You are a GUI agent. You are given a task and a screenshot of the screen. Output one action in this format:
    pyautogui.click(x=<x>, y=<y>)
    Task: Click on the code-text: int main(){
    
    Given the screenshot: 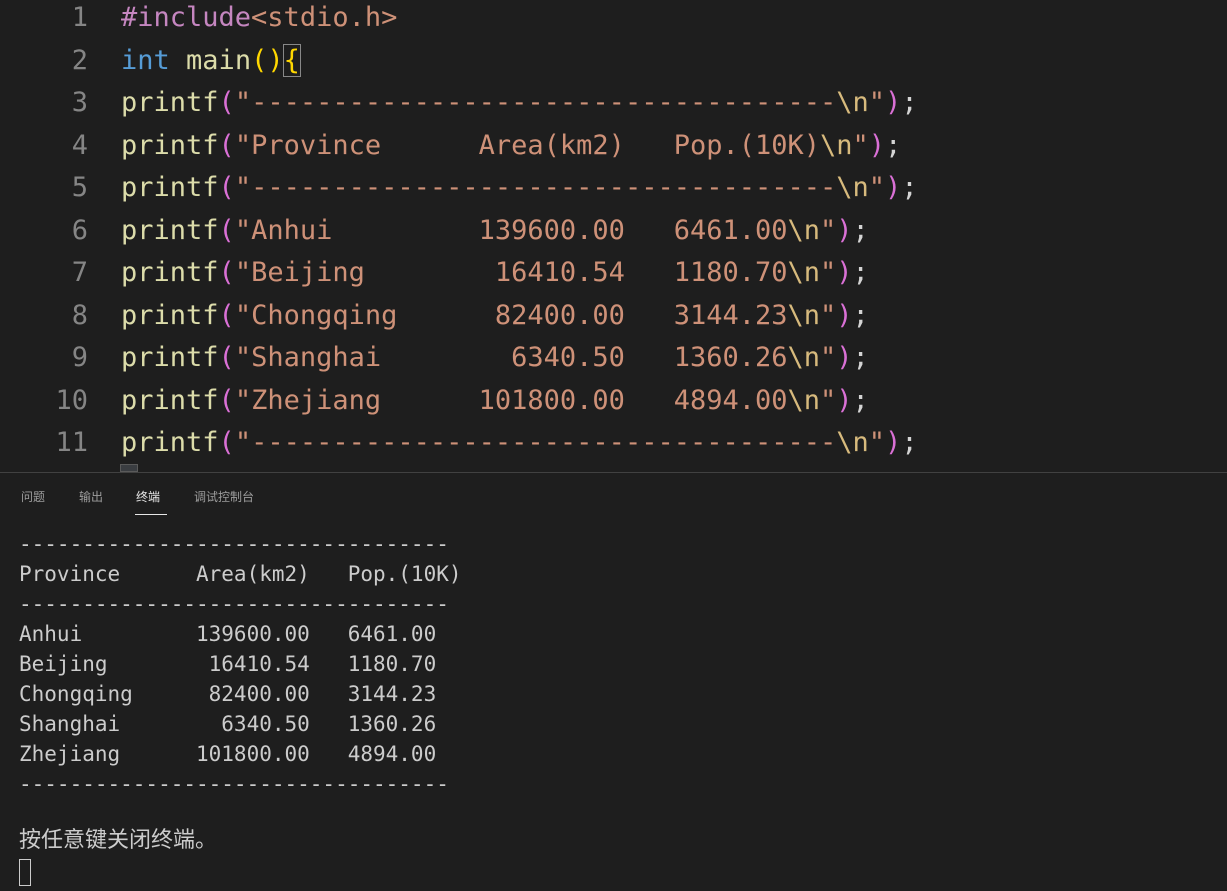 What is the action you would take?
    pyautogui.click(x=211, y=61)
    